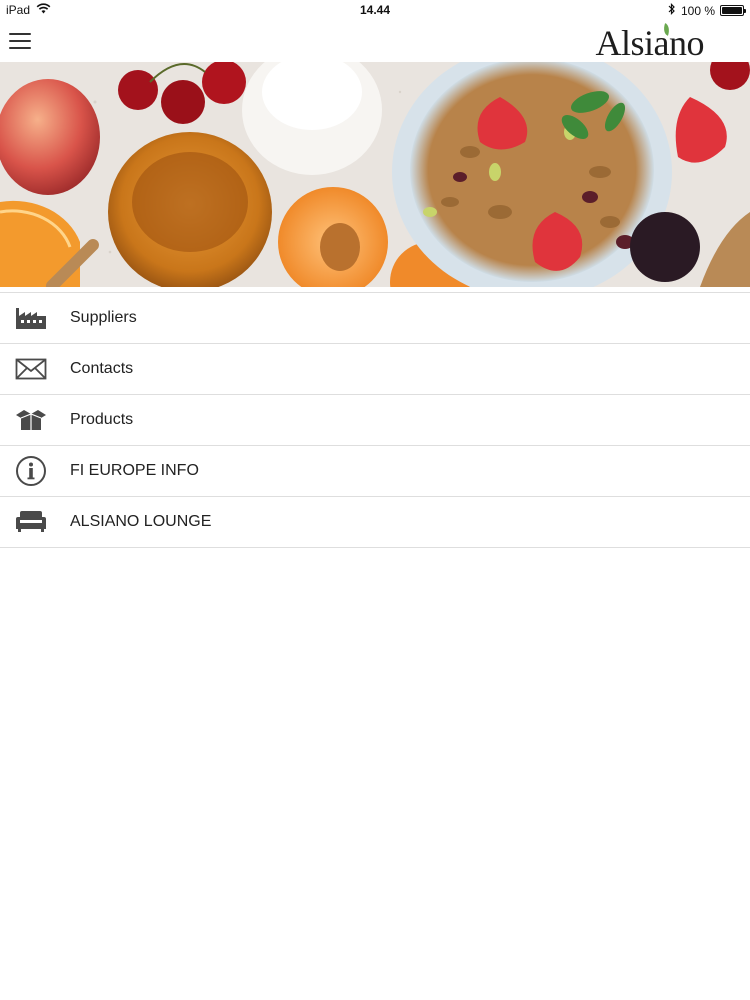 The image size is (750, 1000). What do you see at coordinates (103, 317) in the screenshot?
I see `menu-item-label: Suppliers` at bounding box center [103, 317].